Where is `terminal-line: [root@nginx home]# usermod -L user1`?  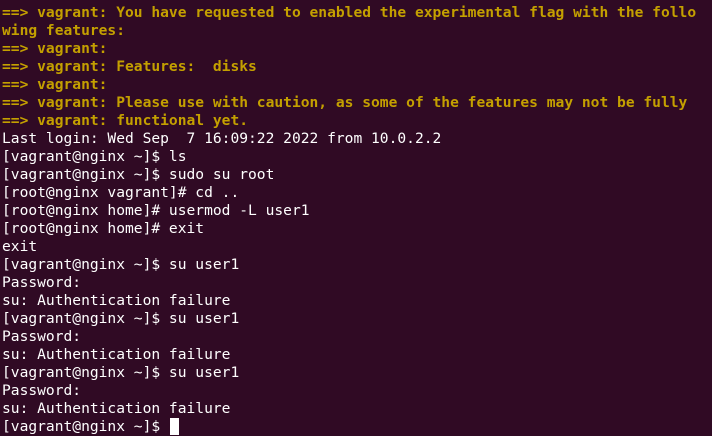
terminal-line: [root@nginx home]# usermod -L user1 is located at coordinates (156, 210).